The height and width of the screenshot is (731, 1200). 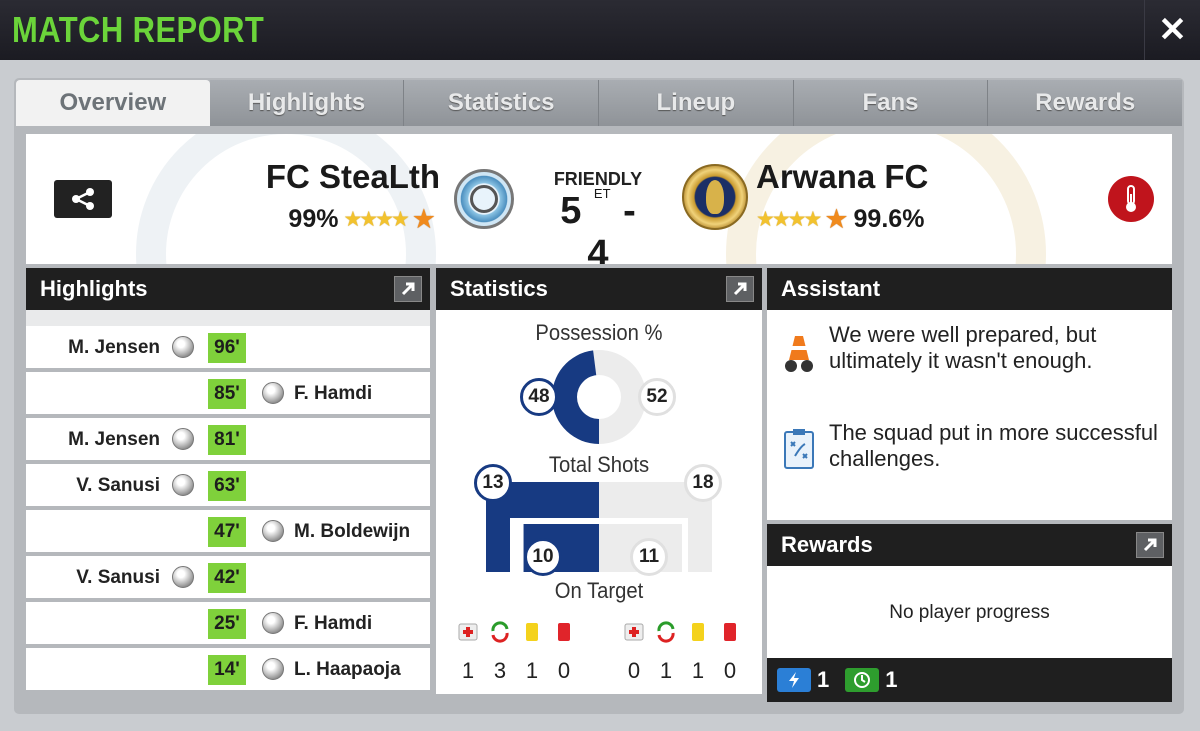 I want to click on title-bar: MATCH REPORT ✕, so click(x=600, y=30).